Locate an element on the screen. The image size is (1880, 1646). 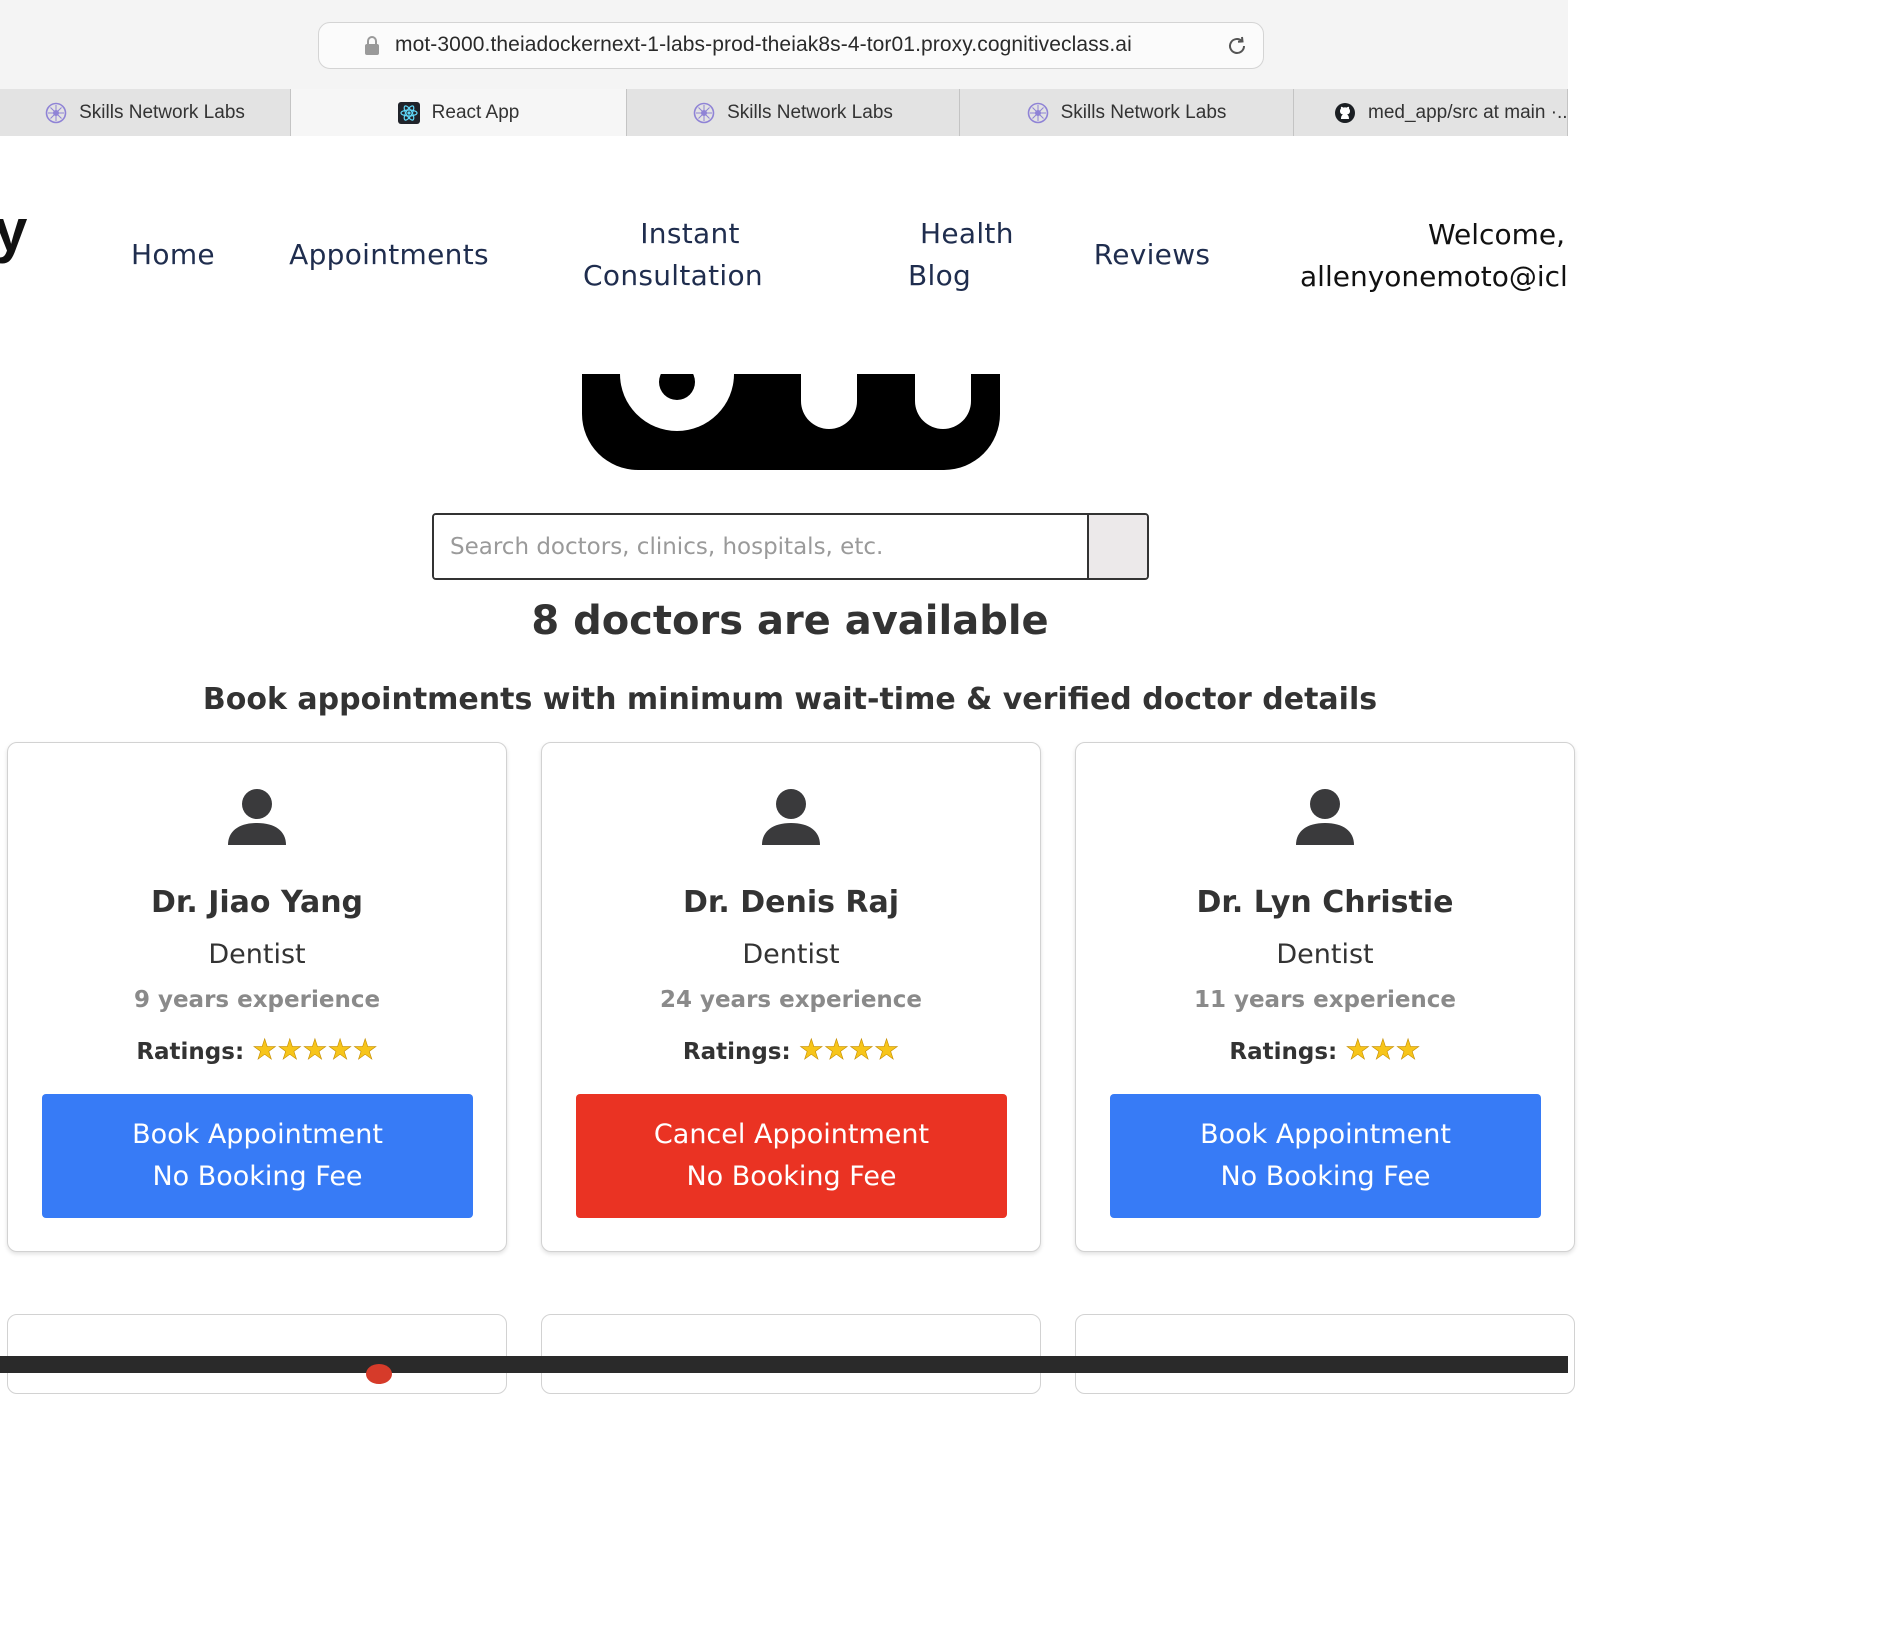
doctor-name: Dr. Denis Raj is located at coordinates (791, 902).